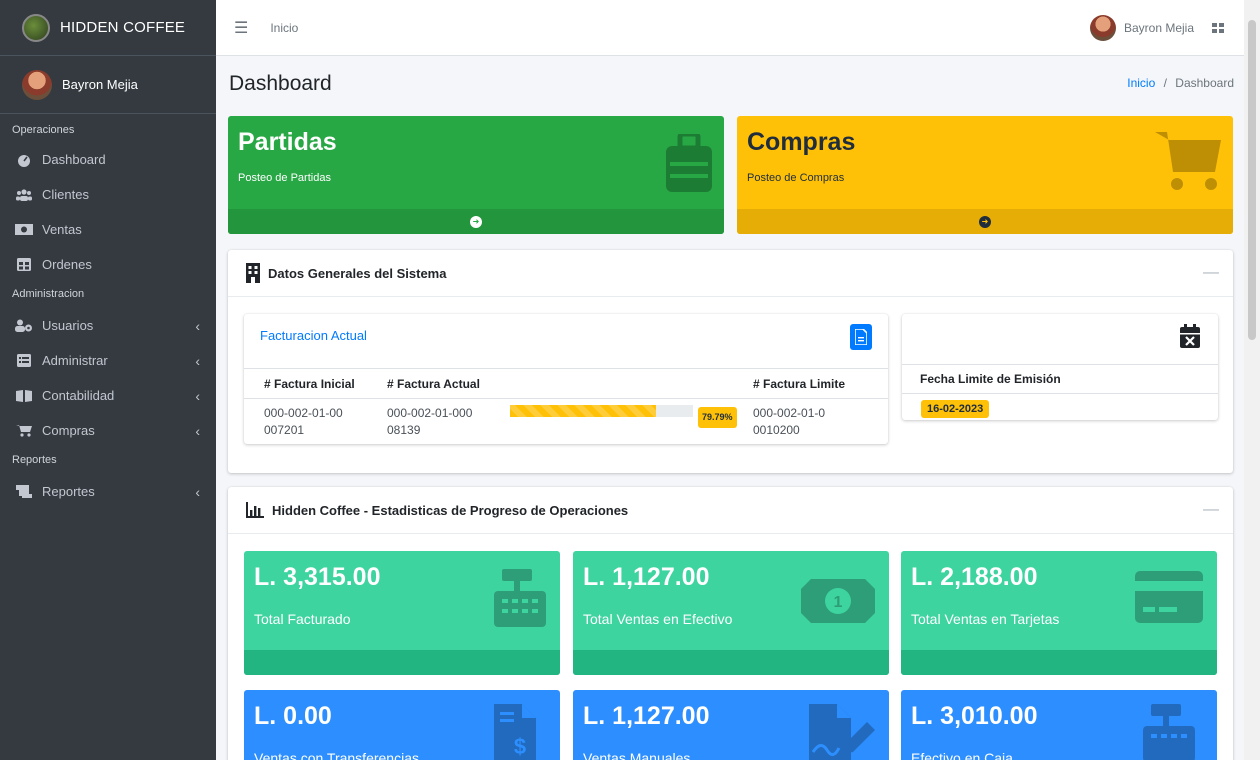 The height and width of the screenshot is (760, 1260). Describe the element at coordinates (1218, 27) in the screenshot. I see `grid-icon` at that location.